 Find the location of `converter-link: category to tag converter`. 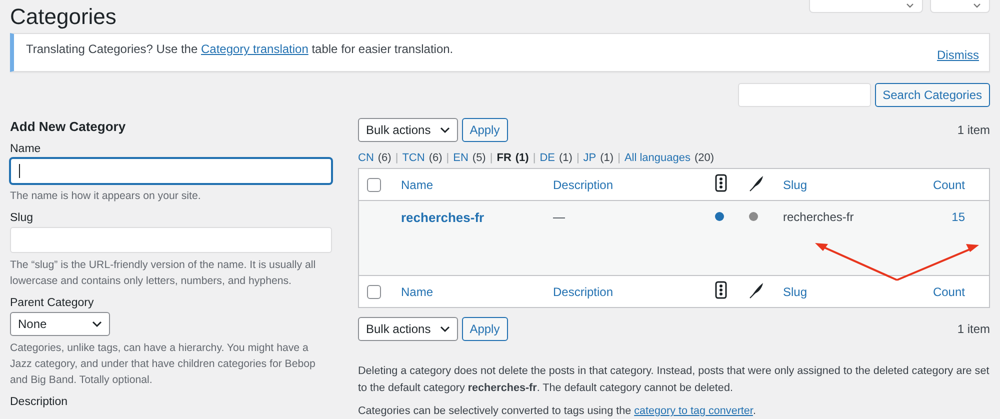

converter-link: category to tag converter is located at coordinates (693, 411).